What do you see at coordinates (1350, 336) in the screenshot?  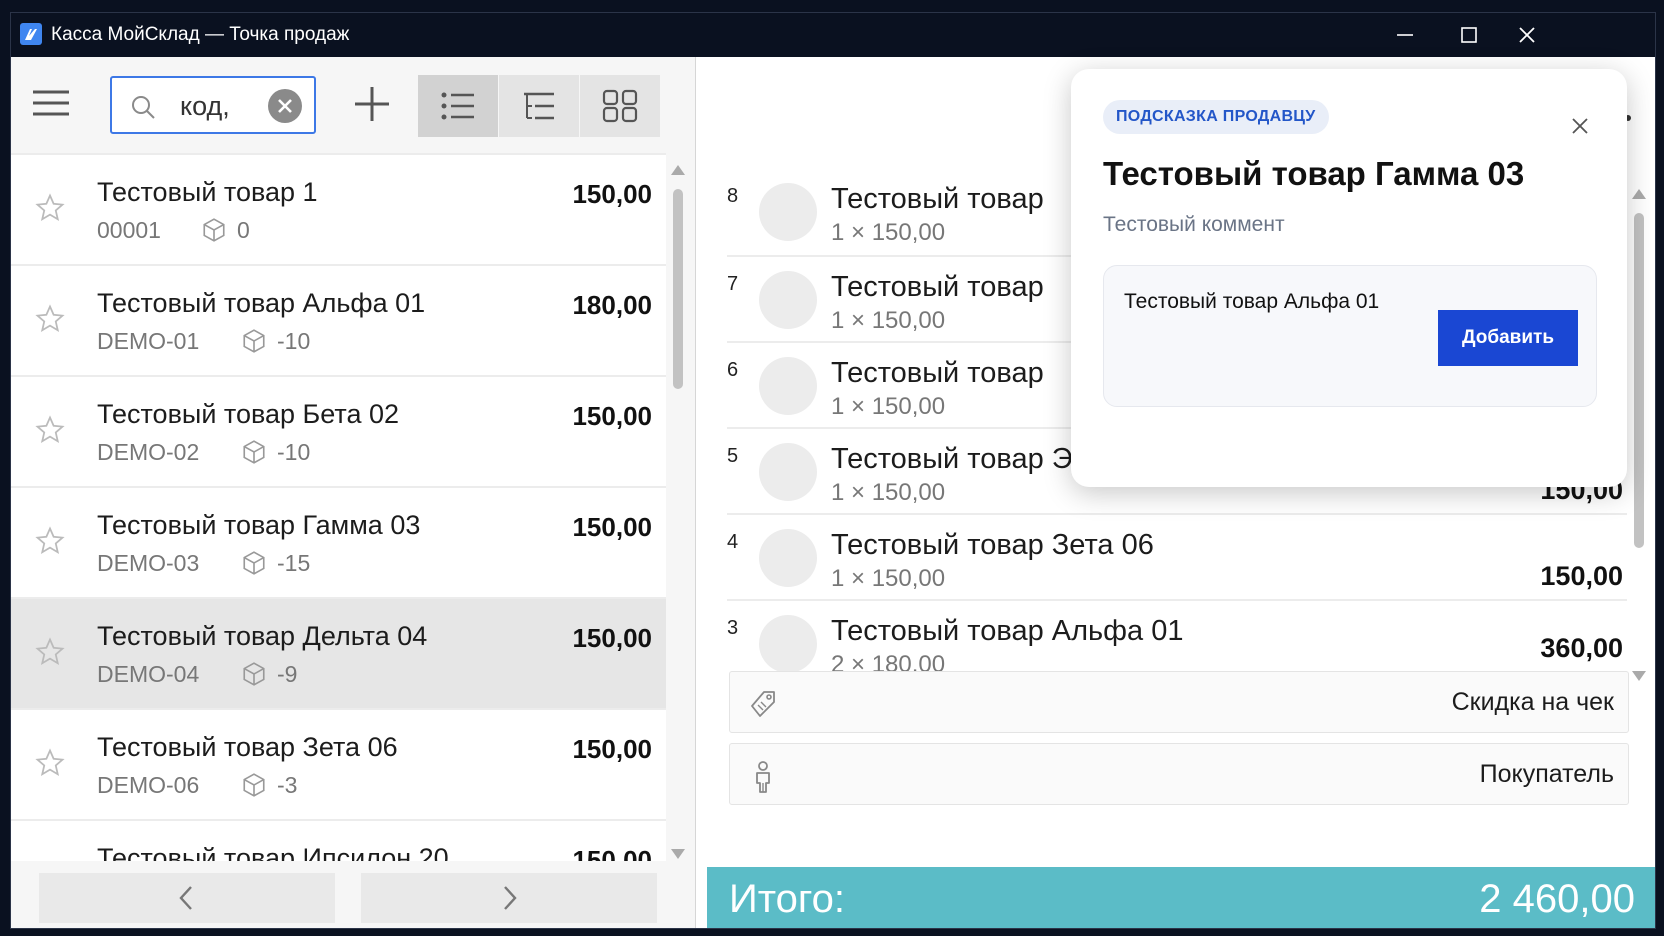 I see `suggested-product-card: Тестовый товар Альфа 01 Добавить` at bounding box center [1350, 336].